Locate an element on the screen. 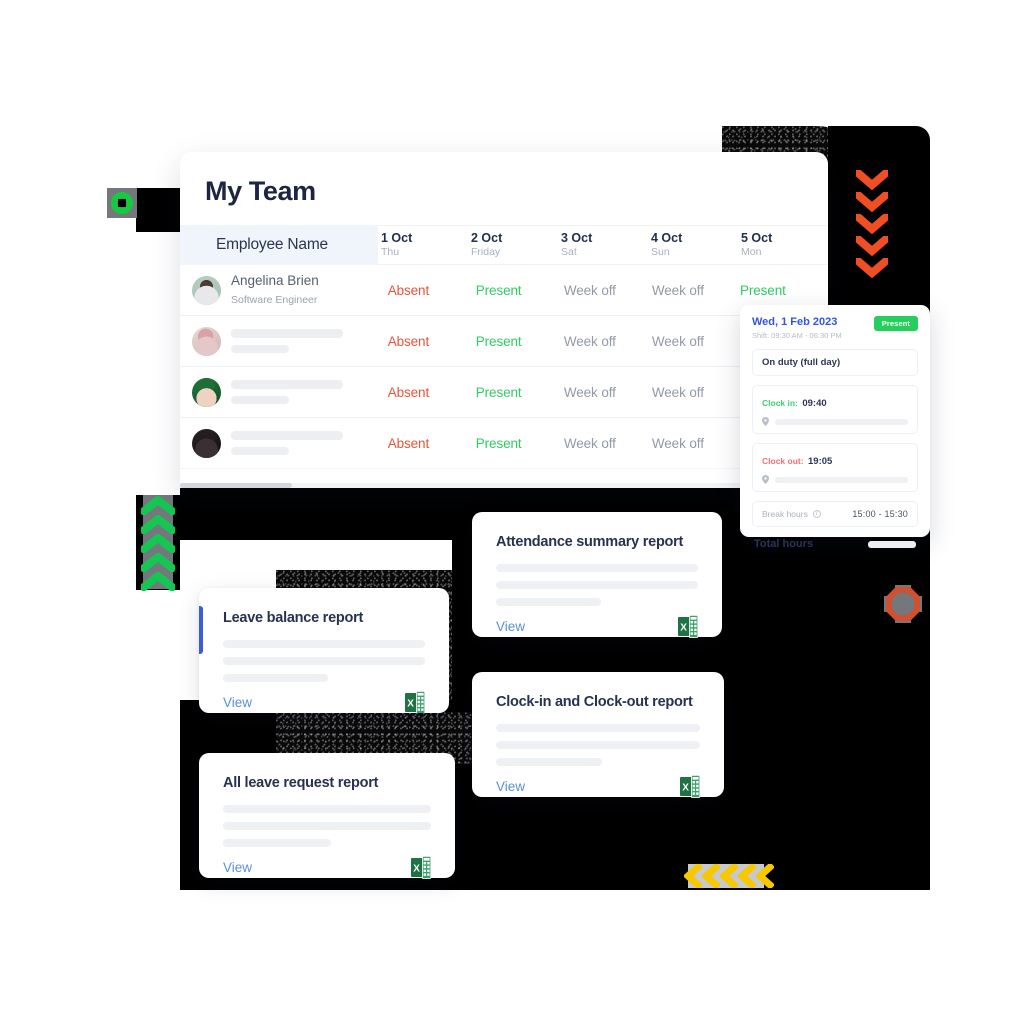 The image size is (1025, 1025). svg-text: X is located at coordinates (683, 627).